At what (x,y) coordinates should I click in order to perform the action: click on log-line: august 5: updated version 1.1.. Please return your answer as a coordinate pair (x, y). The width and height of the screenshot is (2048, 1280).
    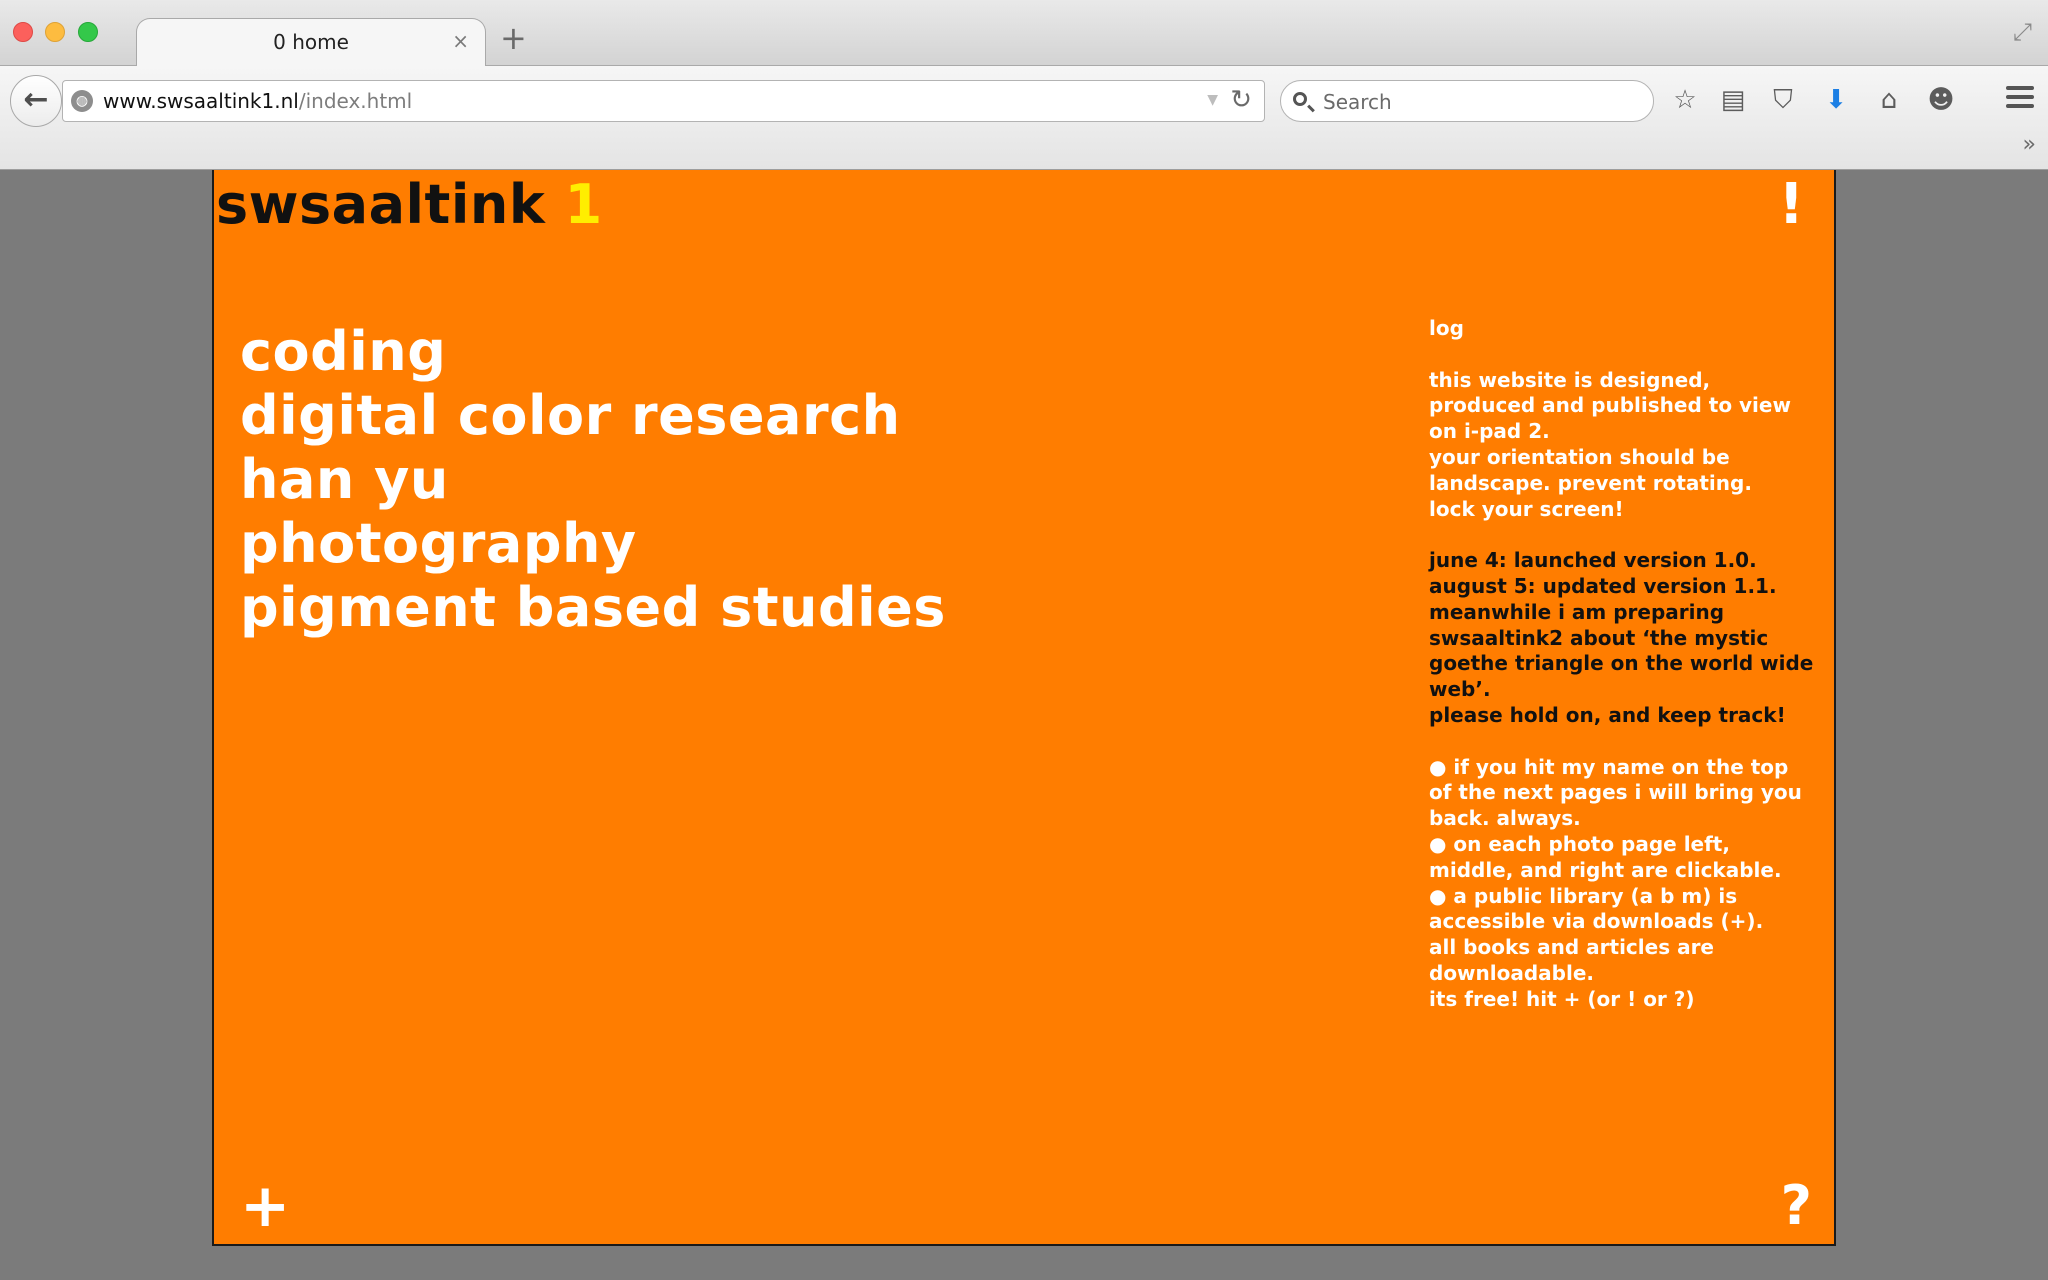
    Looking at the image, I should click on (1603, 585).